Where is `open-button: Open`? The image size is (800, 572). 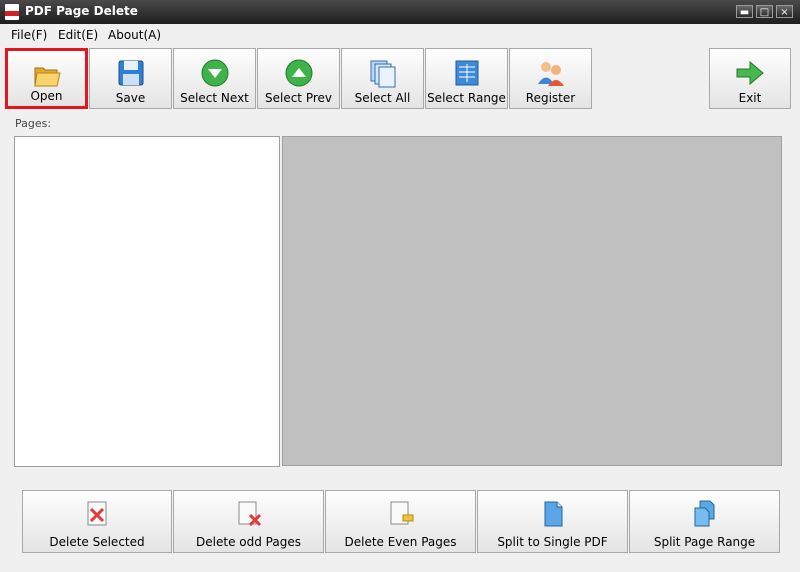
open-button: Open is located at coordinates (46, 78).